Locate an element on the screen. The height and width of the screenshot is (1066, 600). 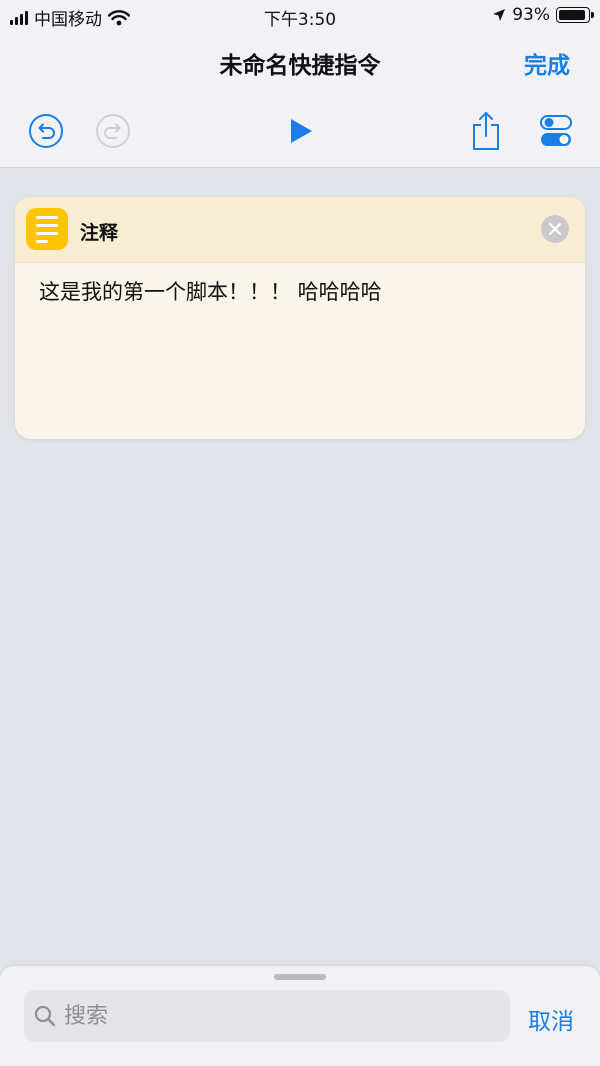
navigation-bar: 未命名快捷指令 完成 is located at coordinates (300, 62).